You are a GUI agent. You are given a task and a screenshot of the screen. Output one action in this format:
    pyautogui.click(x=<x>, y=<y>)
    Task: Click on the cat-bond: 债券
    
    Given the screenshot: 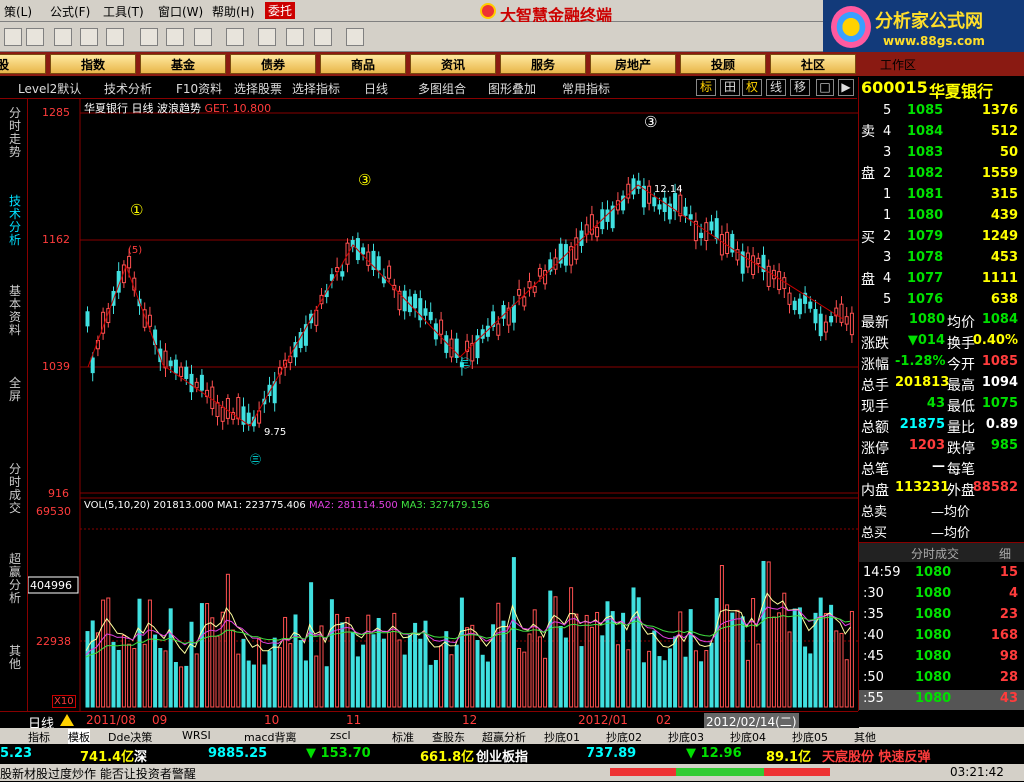 What is the action you would take?
    pyautogui.click(x=273, y=64)
    